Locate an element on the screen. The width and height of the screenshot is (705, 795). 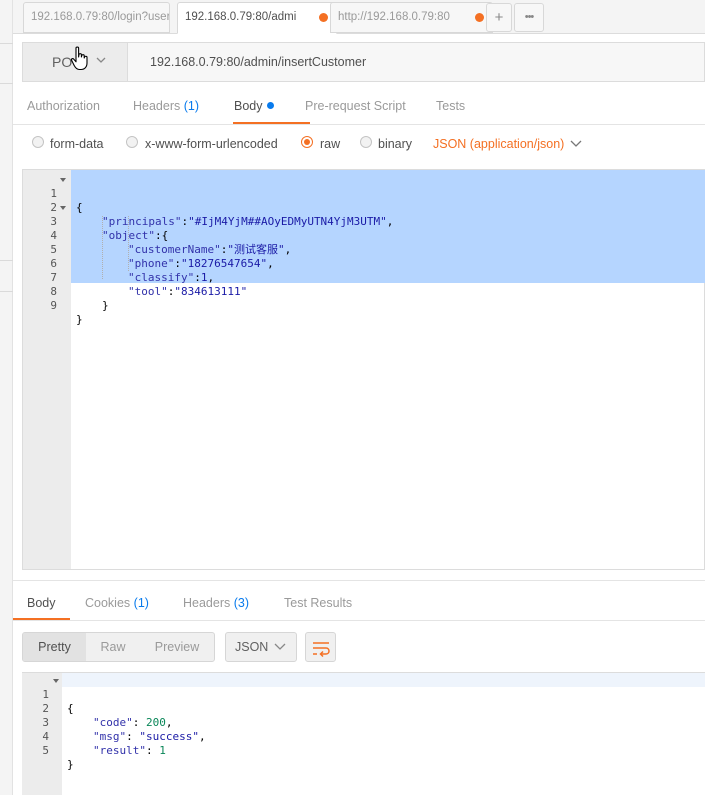
response-view-toggle: Pretty Raw Preview is located at coordinates (118, 647).